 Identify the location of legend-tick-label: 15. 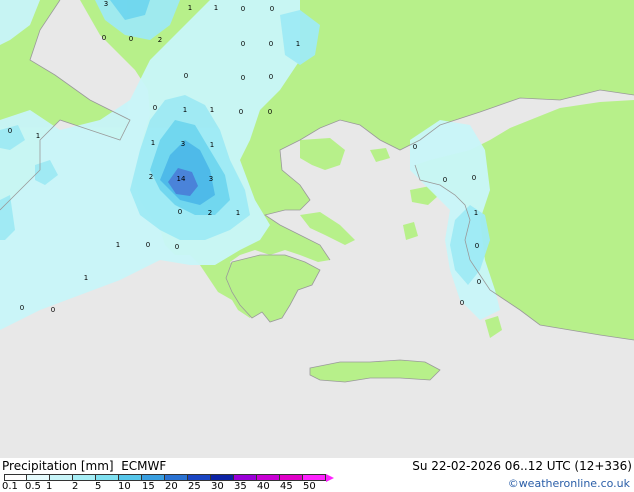
(148, 486).